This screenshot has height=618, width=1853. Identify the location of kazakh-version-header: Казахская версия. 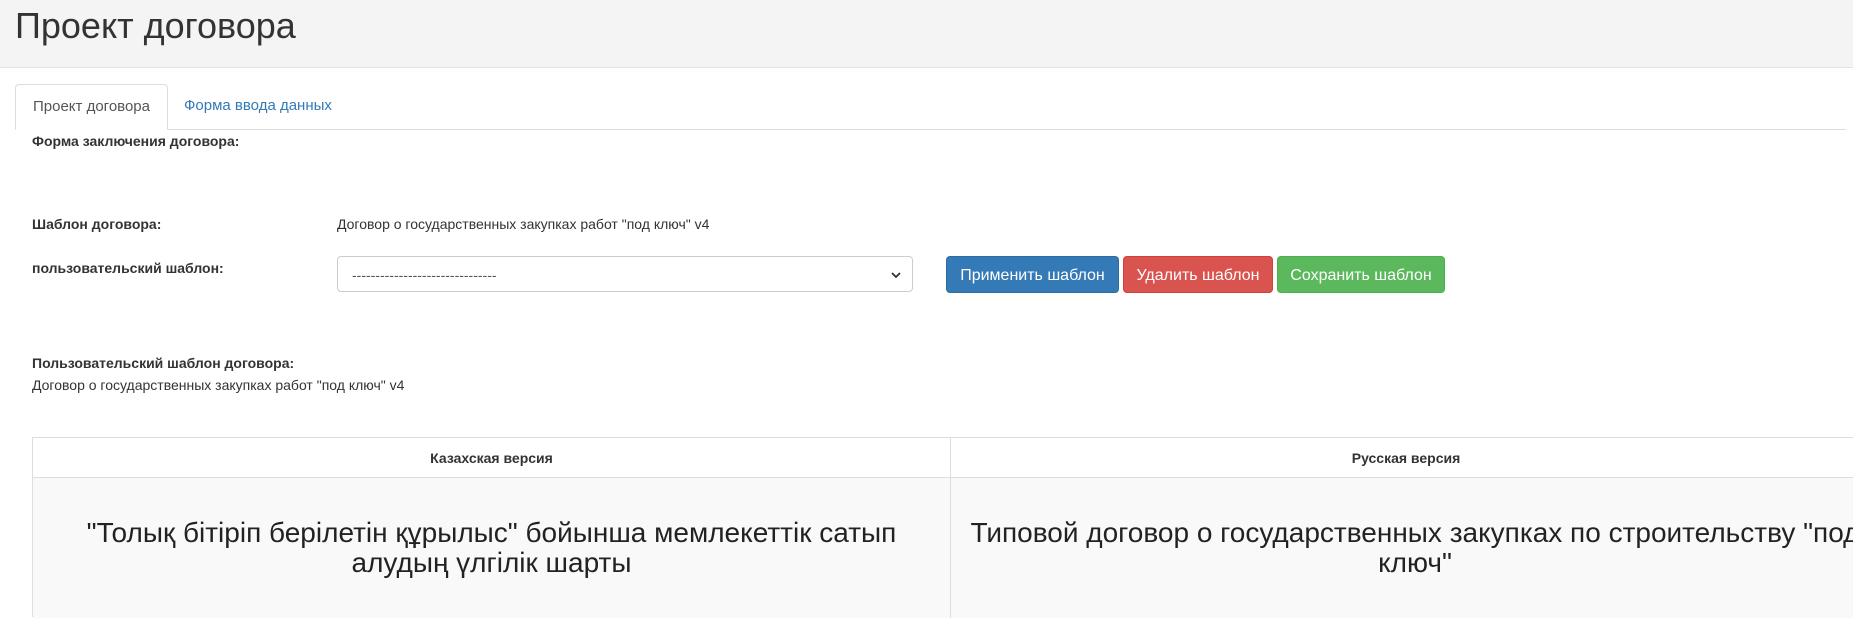
(492, 458).